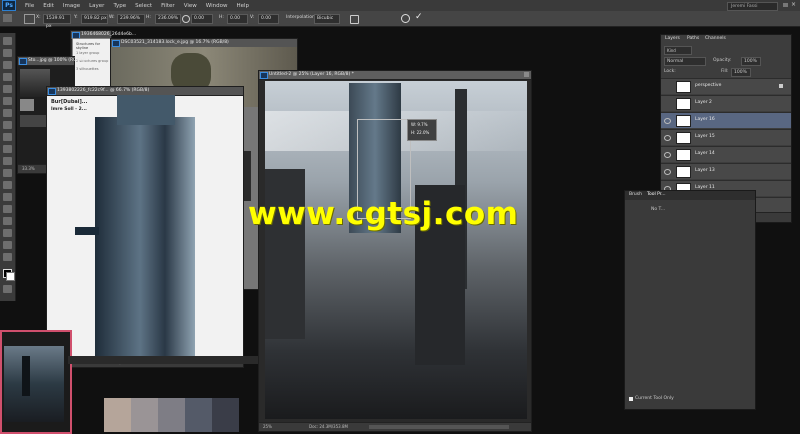 Image resolution: width=800 pixels, height=434 pixels. What do you see at coordinates (7, 289) in the screenshot?
I see `quick-mask-icon` at bounding box center [7, 289].